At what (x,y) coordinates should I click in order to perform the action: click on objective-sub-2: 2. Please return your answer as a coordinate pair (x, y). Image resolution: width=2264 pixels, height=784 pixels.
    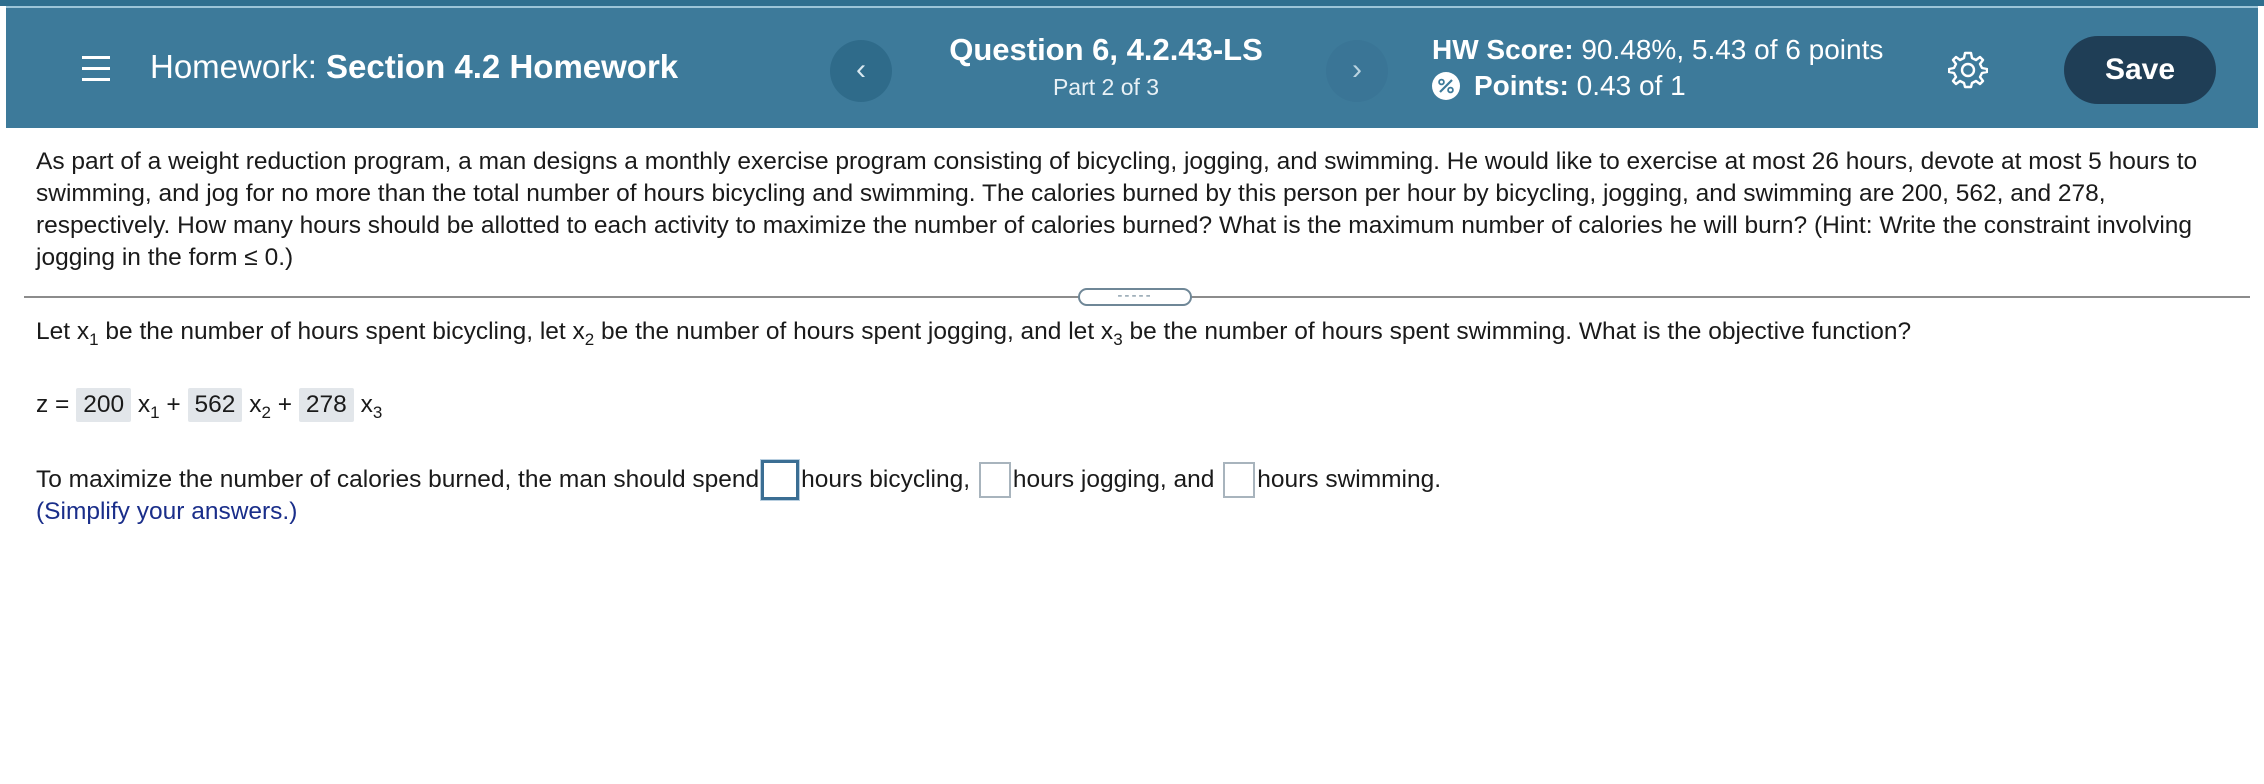
    Looking at the image, I should click on (266, 412).